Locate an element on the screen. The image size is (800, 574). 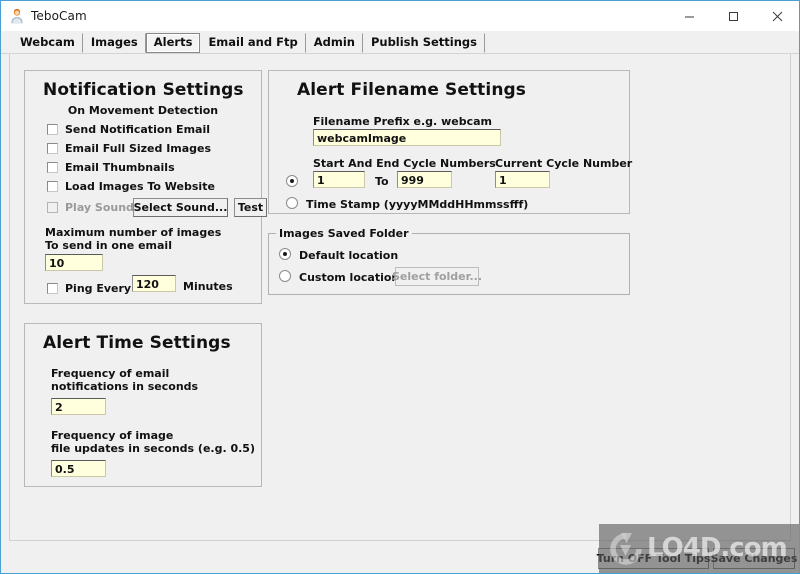
image-frequency-label-line1: Frequency of image is located at coordinates (112, 435).